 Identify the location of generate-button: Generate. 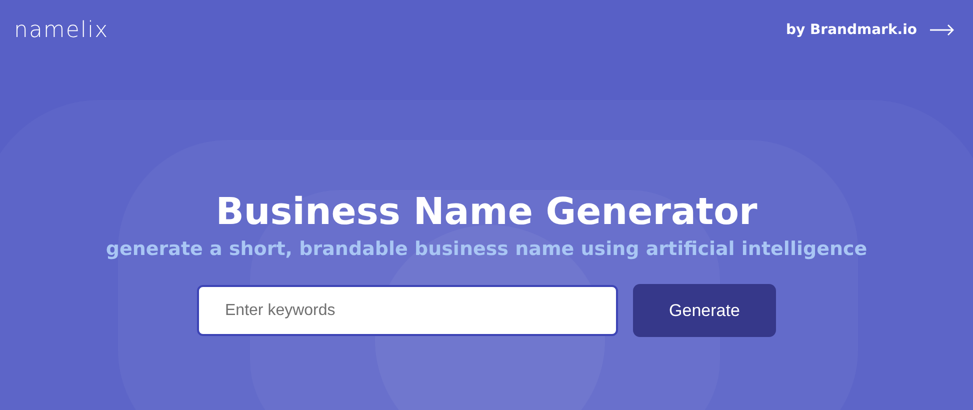
(704, 310).